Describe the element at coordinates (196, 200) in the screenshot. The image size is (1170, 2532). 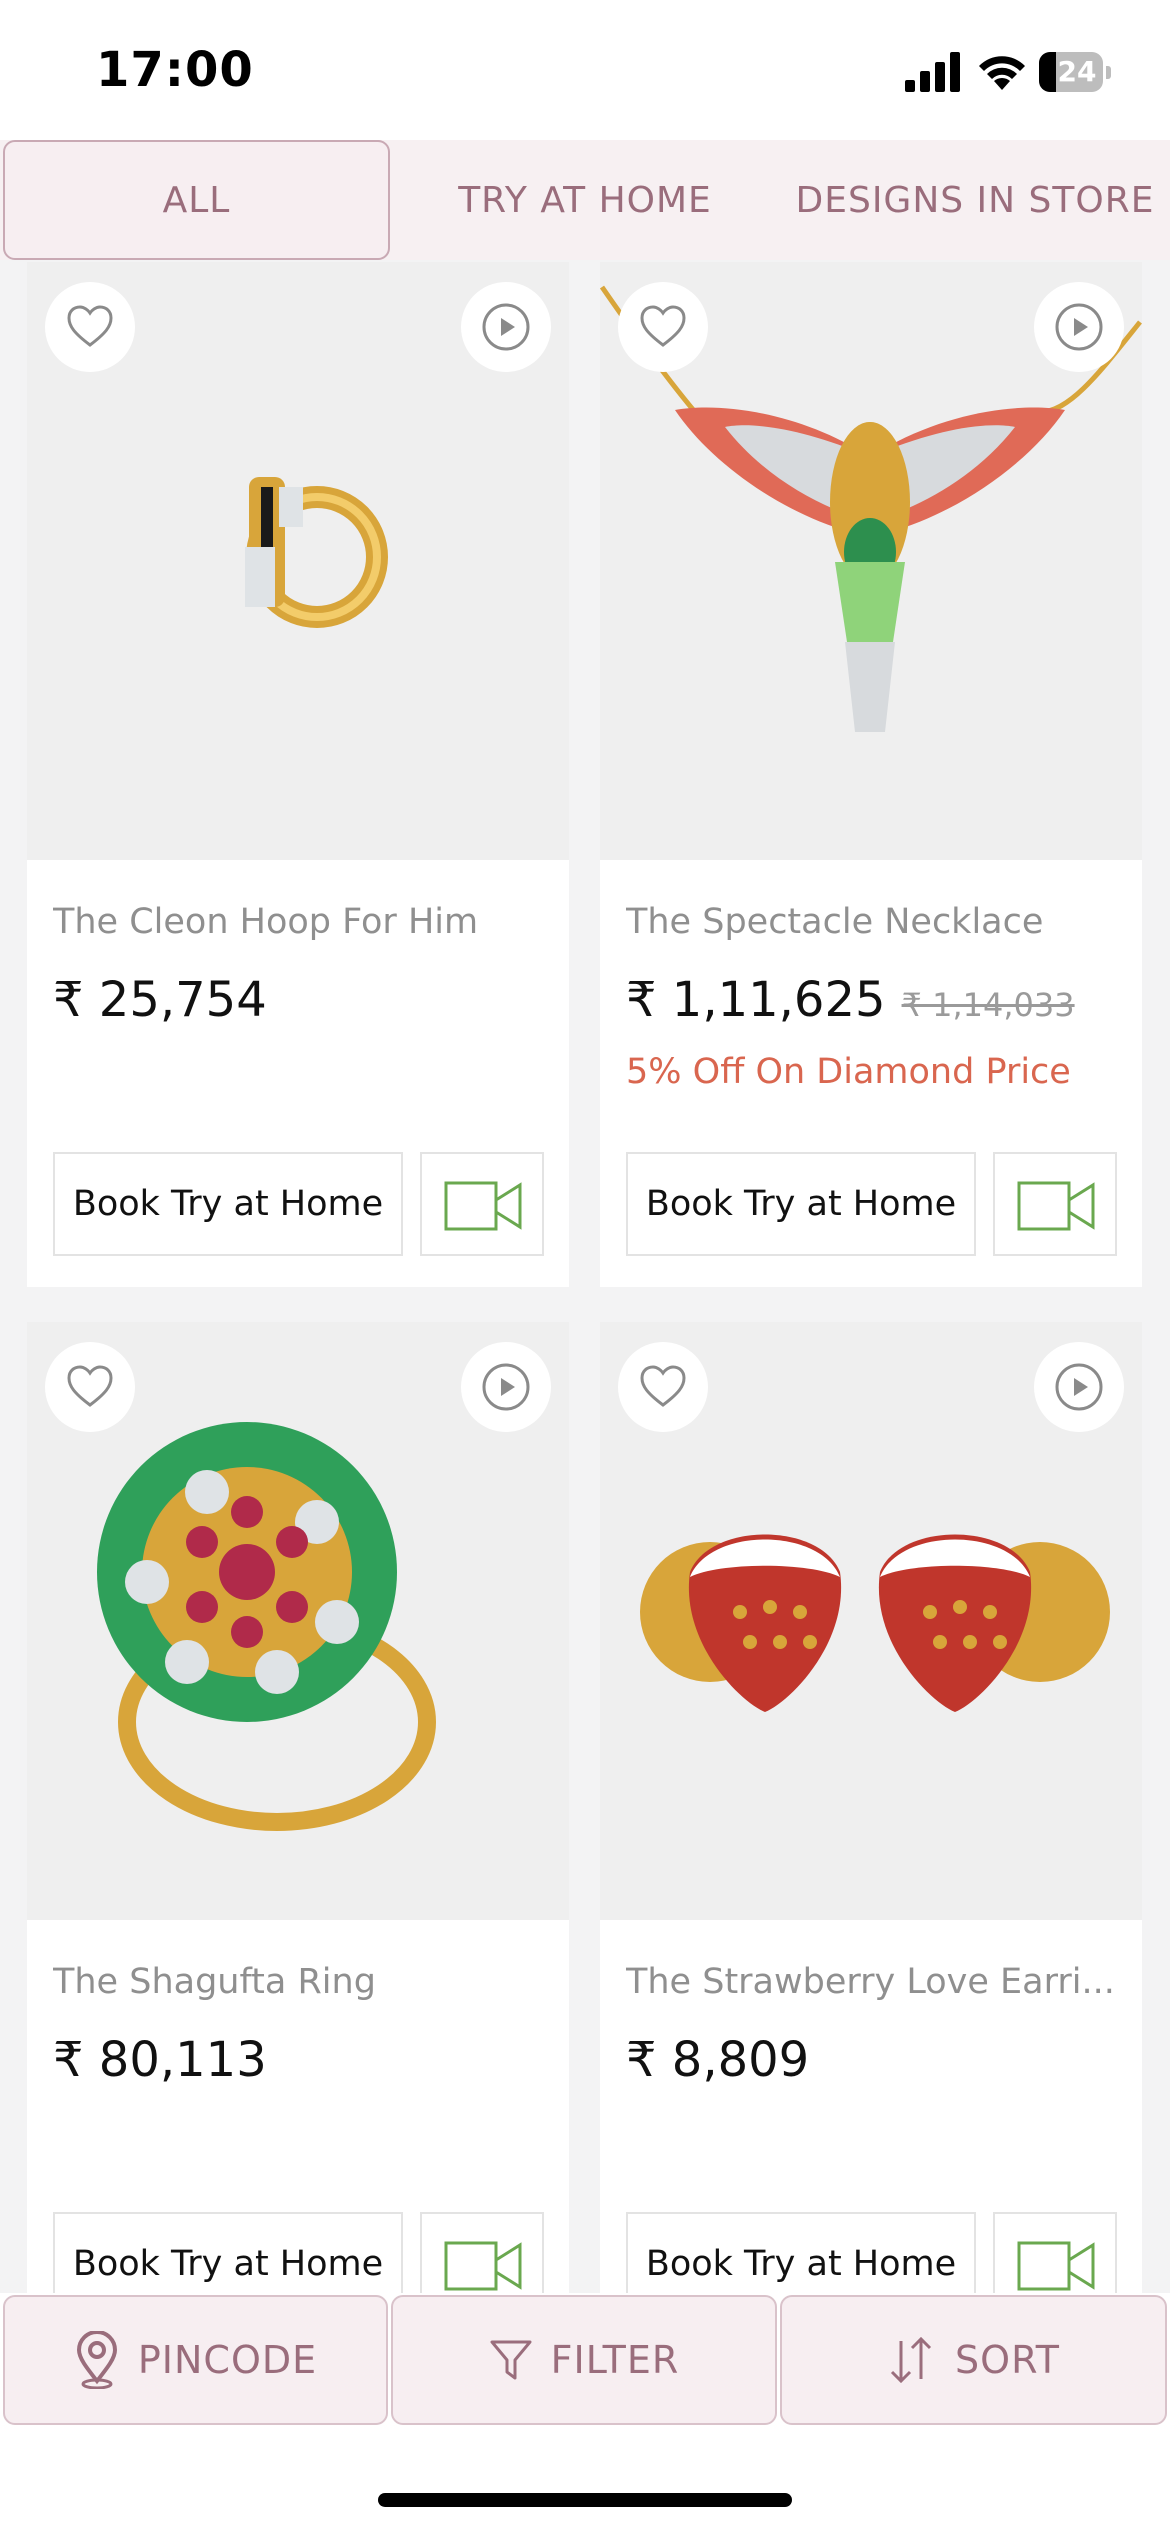
I see `tab-all: ALL` at that location.